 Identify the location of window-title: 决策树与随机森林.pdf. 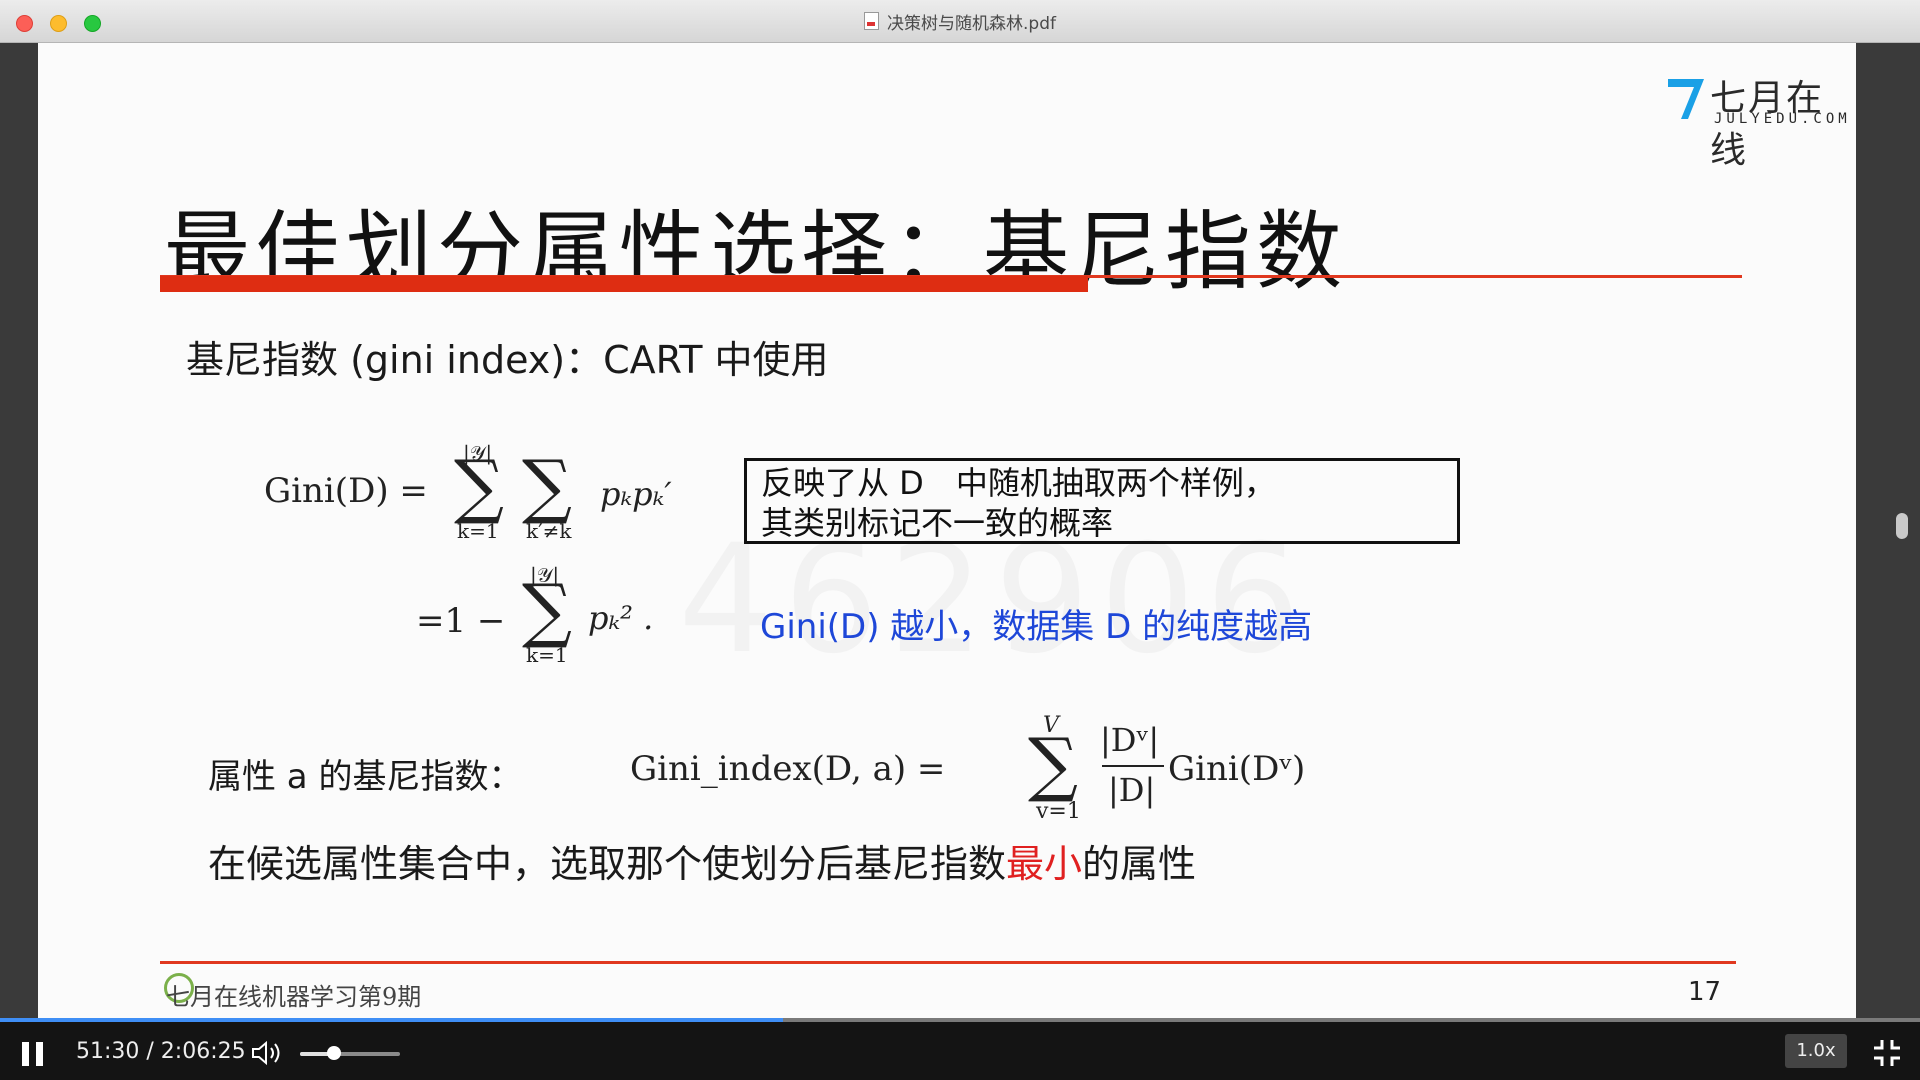
(971, 23).